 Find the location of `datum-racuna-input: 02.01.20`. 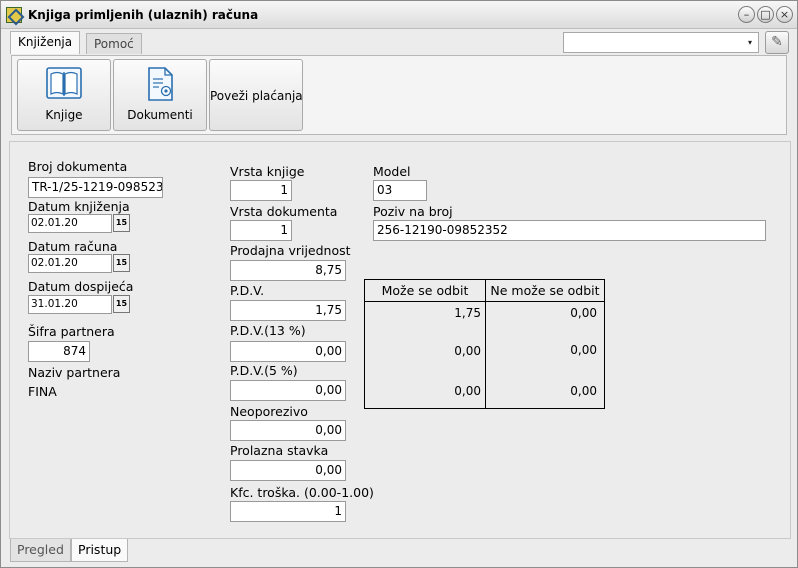

datum-racuna-input: 02.01.20 is located at coordinates (70, 263).